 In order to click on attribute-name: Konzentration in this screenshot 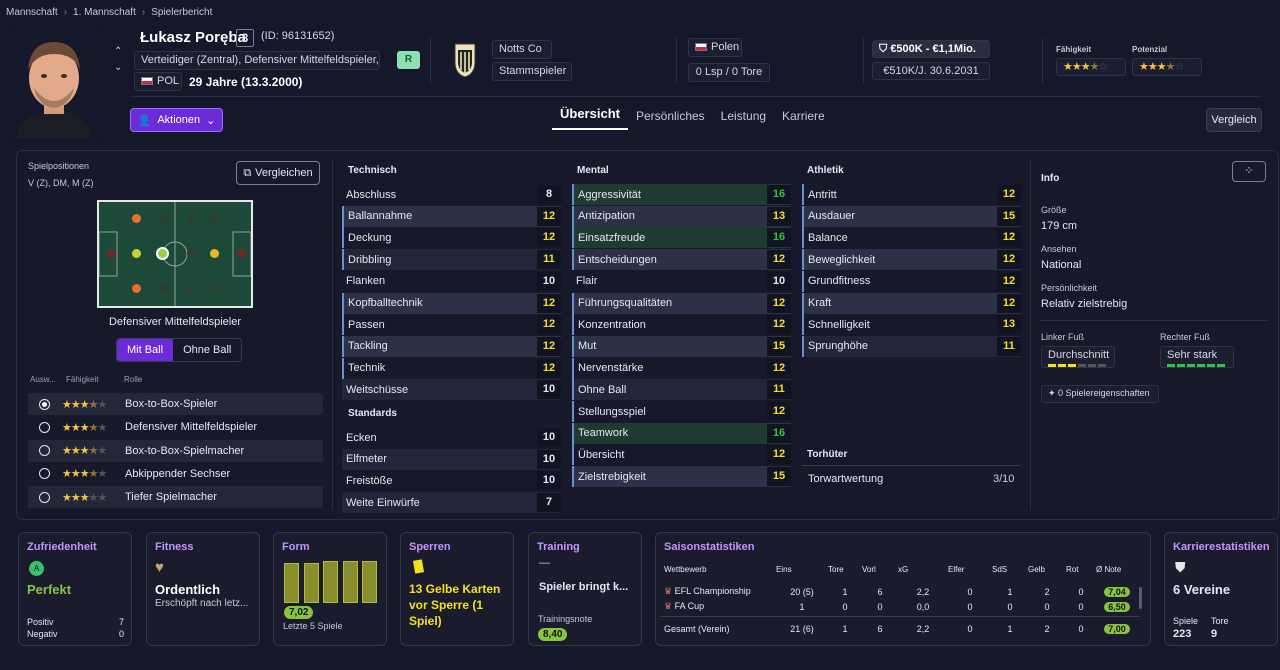, I will do `click(612, 324)`.